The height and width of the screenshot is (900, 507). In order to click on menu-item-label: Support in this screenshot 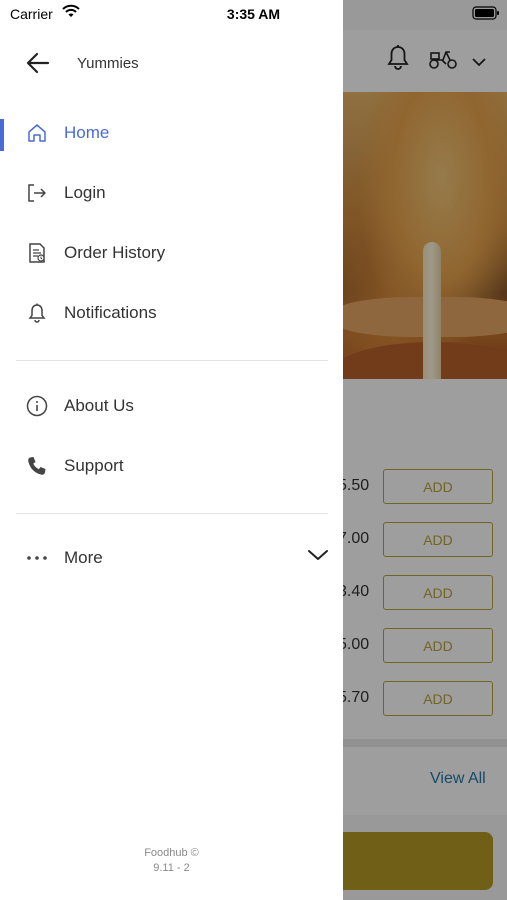, I will do `click(94, 465)`.